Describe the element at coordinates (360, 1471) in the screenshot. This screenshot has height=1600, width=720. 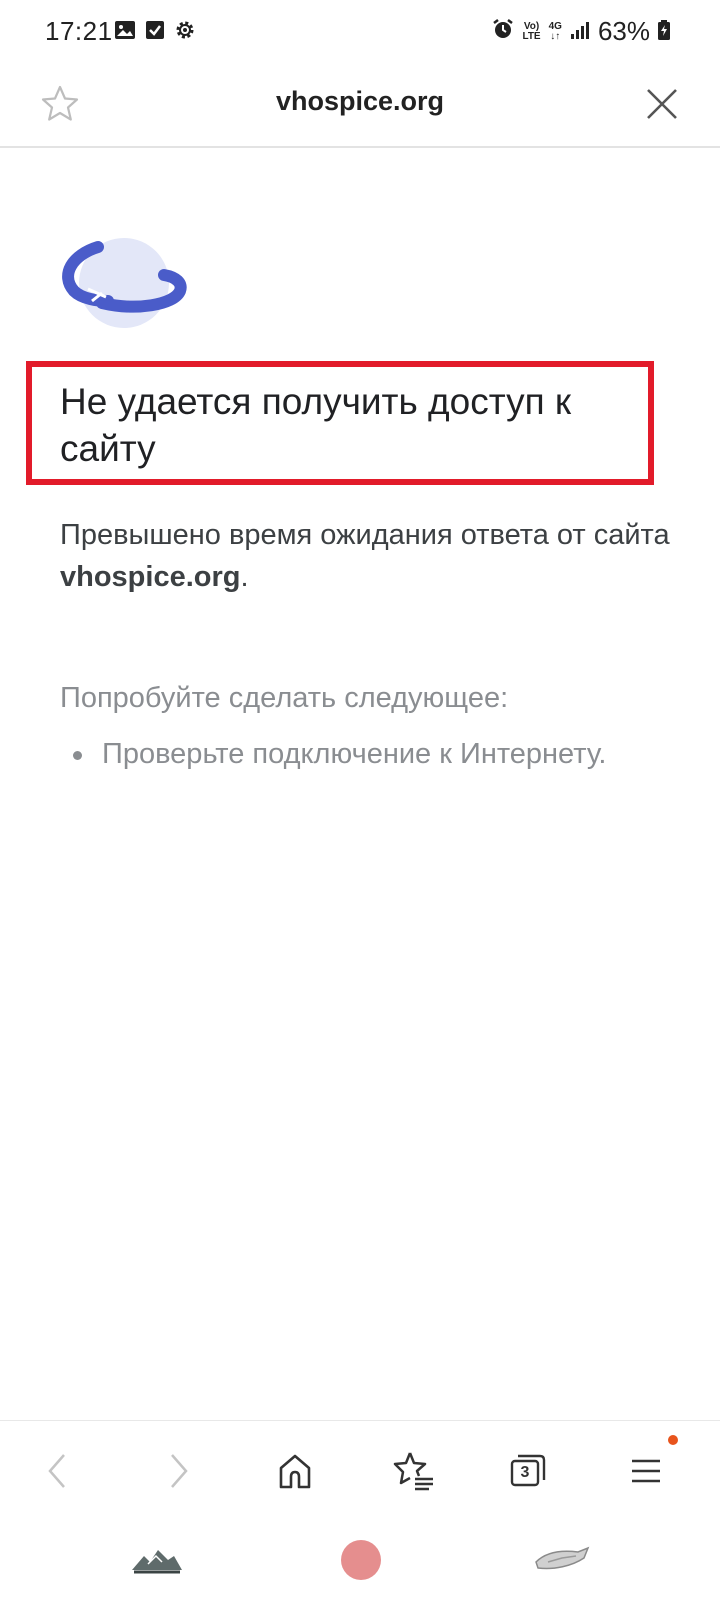
I see `browser-toolbar: 3` at that location.